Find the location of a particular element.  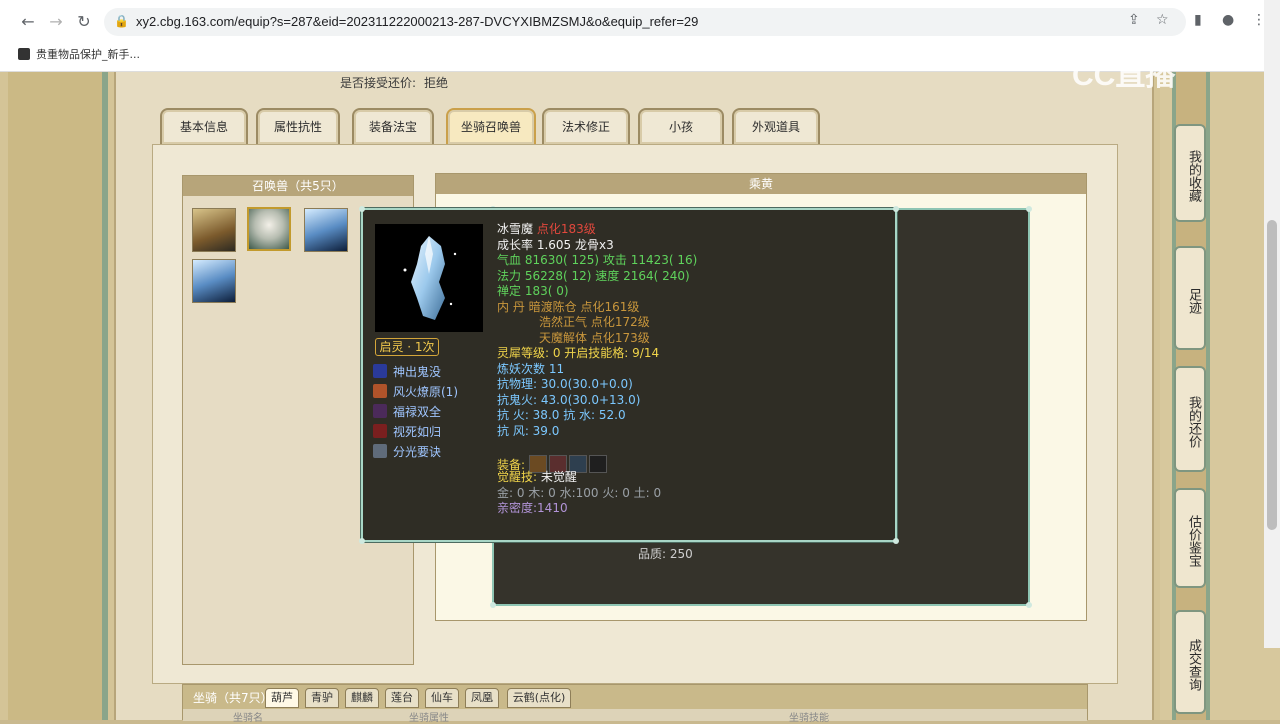

share-icon: ⇪ is located at coordinates (1134, 20).